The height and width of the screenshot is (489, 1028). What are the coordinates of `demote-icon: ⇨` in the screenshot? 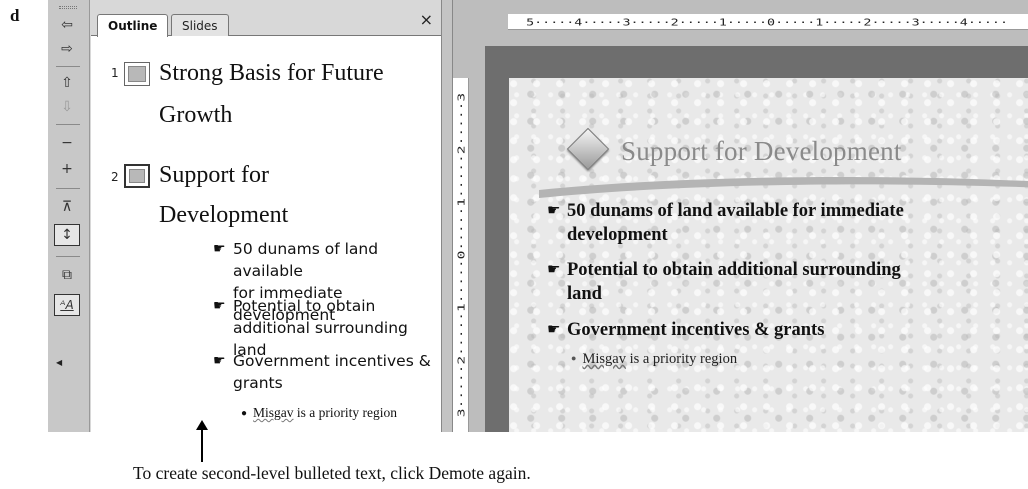 It's located at (67, 49).